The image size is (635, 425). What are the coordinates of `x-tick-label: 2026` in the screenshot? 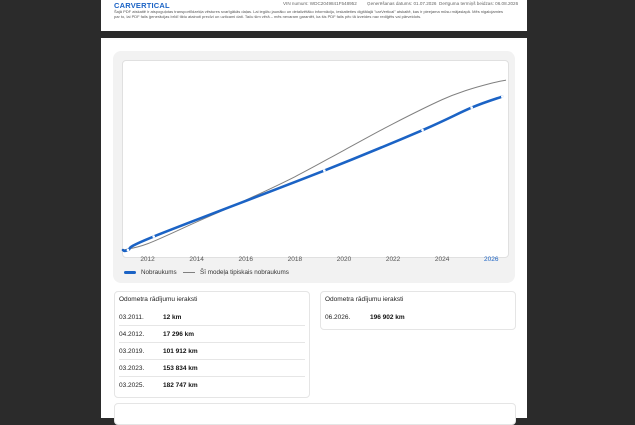 It's located at (491, 259).